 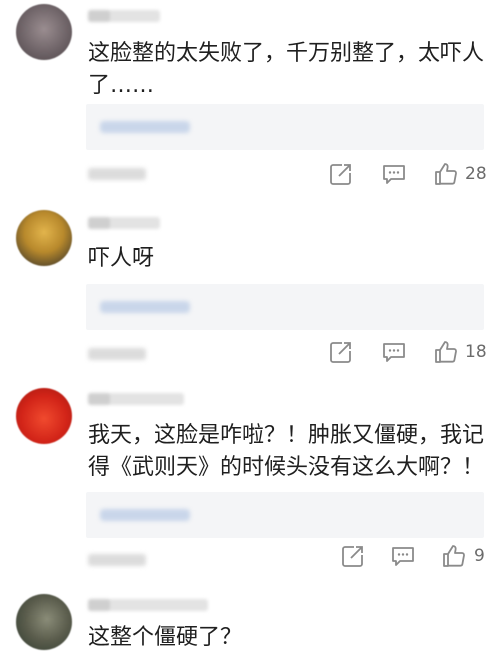 I want to click on like-count: 9, so click(x=479, y=556).